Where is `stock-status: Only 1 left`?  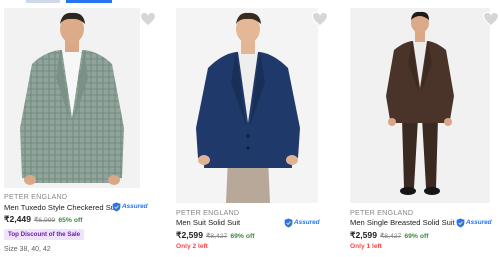 stock-status: Only 1 left is located at coordinates (366, 246).